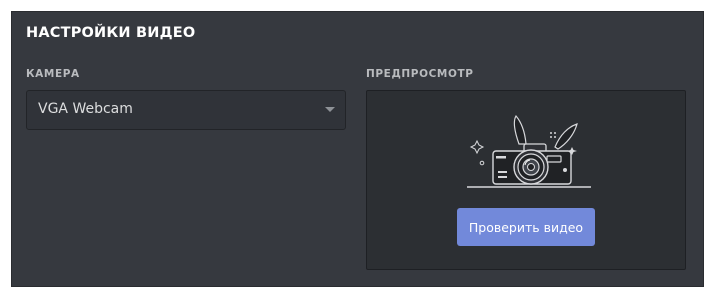 The image size is (715, 298). What do you see at coordinates (85, 109) in the screenshot?
I see `camera-select-value: VGA Webcam` at bounding box center [85, 109].